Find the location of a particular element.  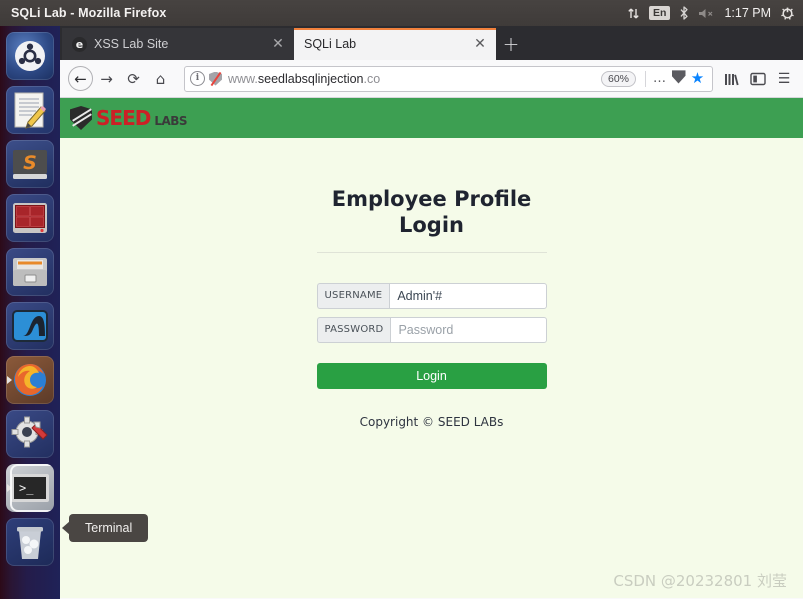

url-separator is located at coordinates (645, 78).